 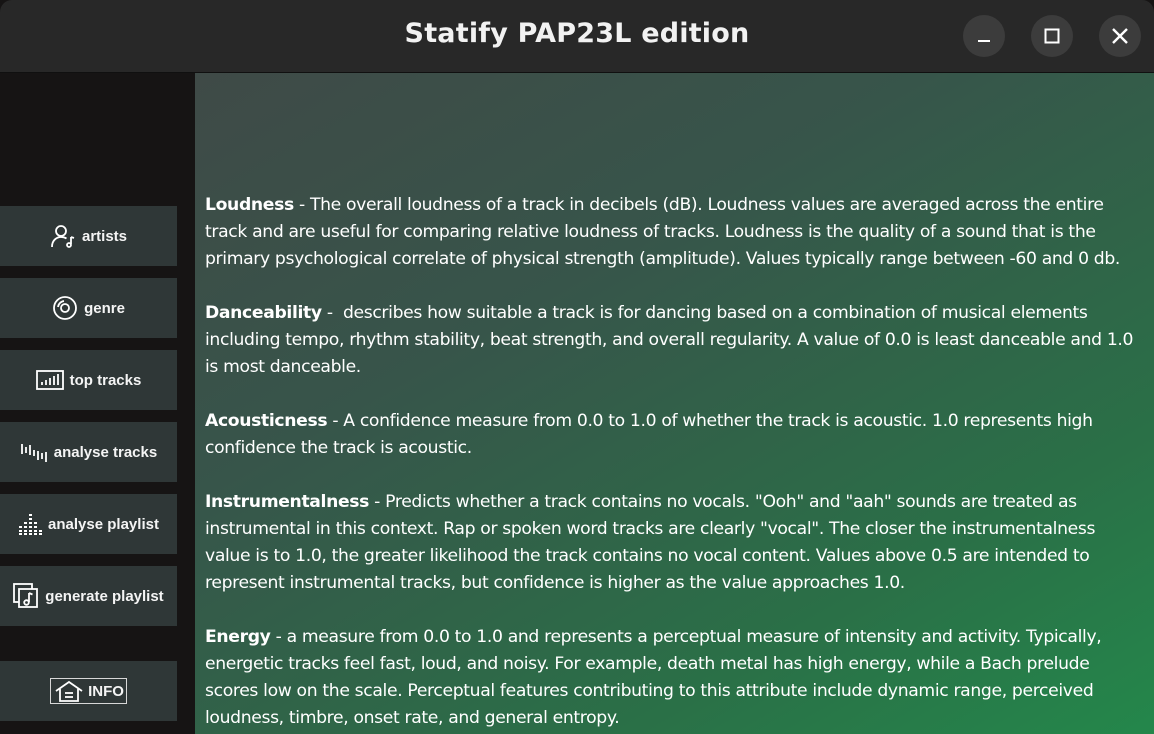 I want to click on close-button, so click(x=1120, y=36).